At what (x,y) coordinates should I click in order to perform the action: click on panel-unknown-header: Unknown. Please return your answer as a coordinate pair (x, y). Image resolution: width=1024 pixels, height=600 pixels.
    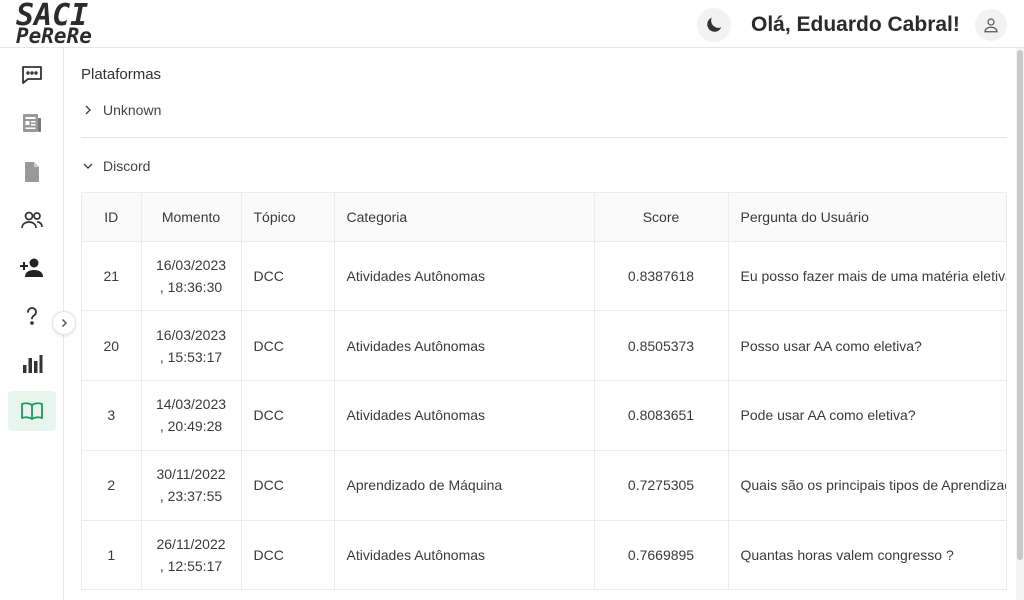
    Looking at the image, I should click on (121, 110).